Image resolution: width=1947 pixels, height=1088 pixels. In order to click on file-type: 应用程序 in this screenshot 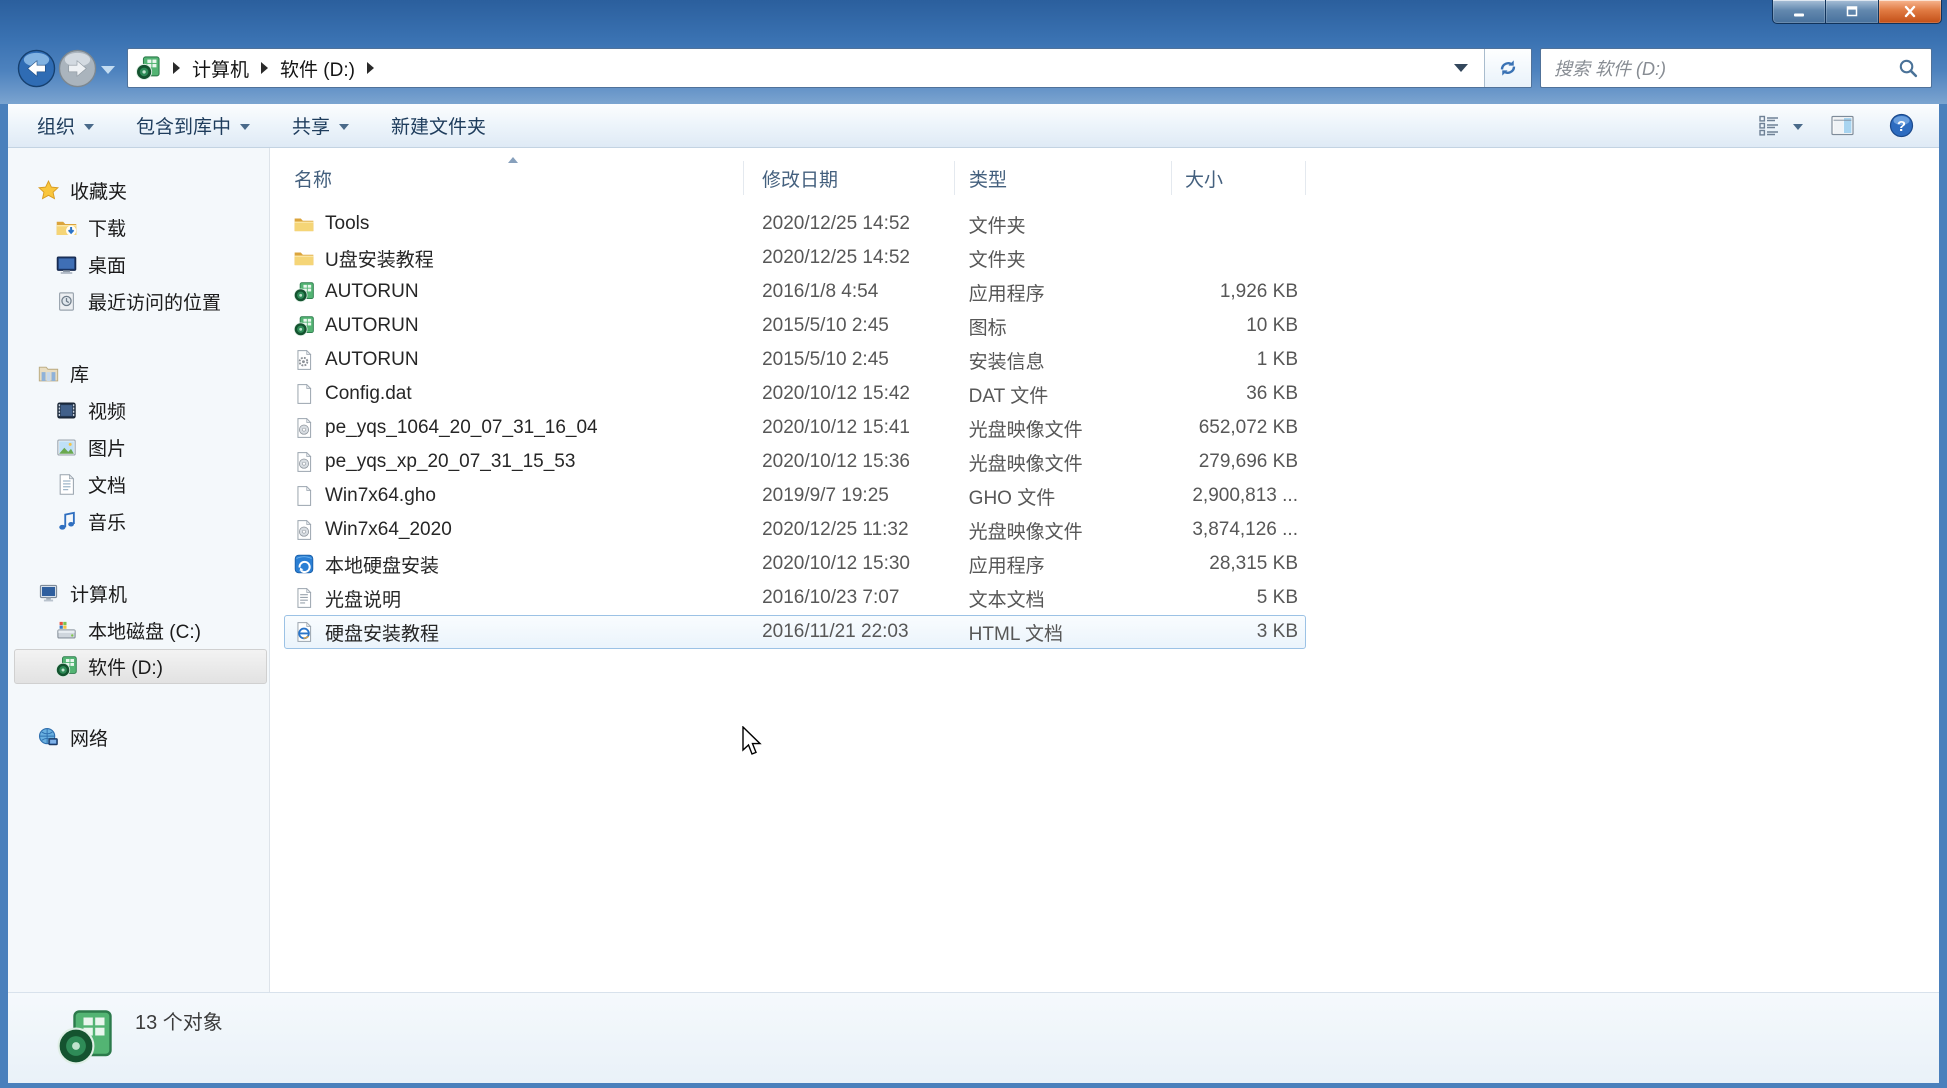, I will do `click(1006, 566)`.